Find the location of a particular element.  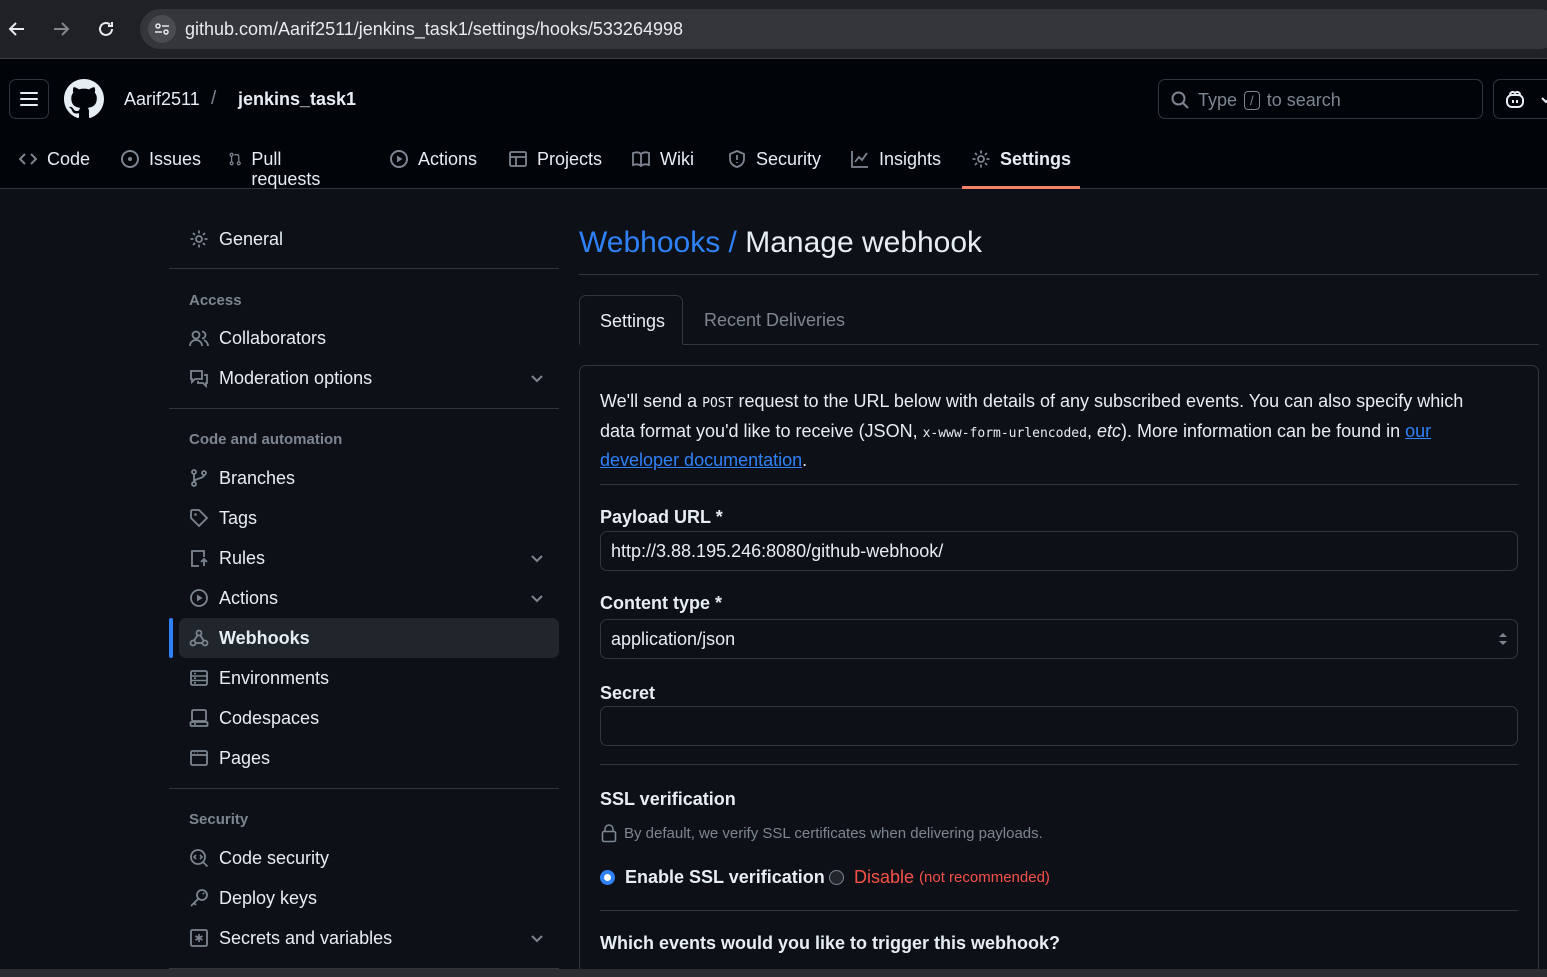

repo-name-link: jenkins_task1 is located at coordinates (297, 99).